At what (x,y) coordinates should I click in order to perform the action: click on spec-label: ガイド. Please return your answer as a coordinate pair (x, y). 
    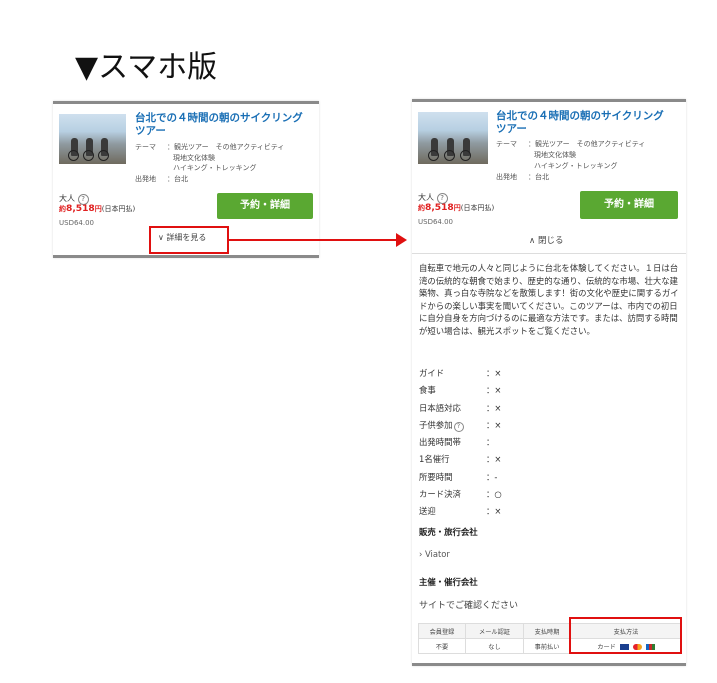
    Looking at the image, I should click on (432, 373).